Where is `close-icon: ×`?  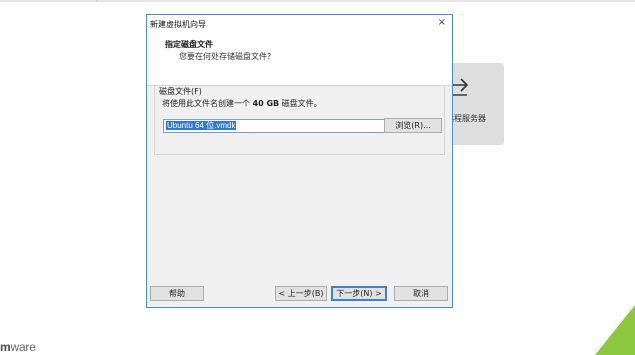 close-icon: × is located at coordinates (442, 22).